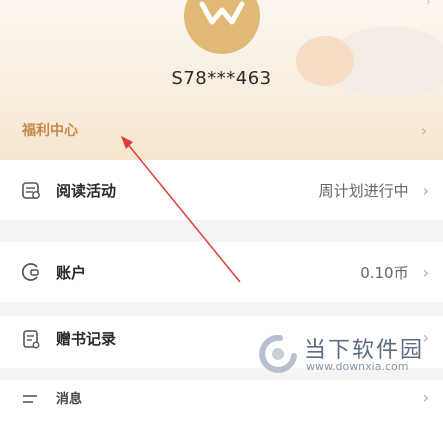 The image size is (443, 432). What do you see at coordinates (363, 190) in the screenshot?
I see `reading-activity-status: 周计划进行中` at bounding box center [363, 190].